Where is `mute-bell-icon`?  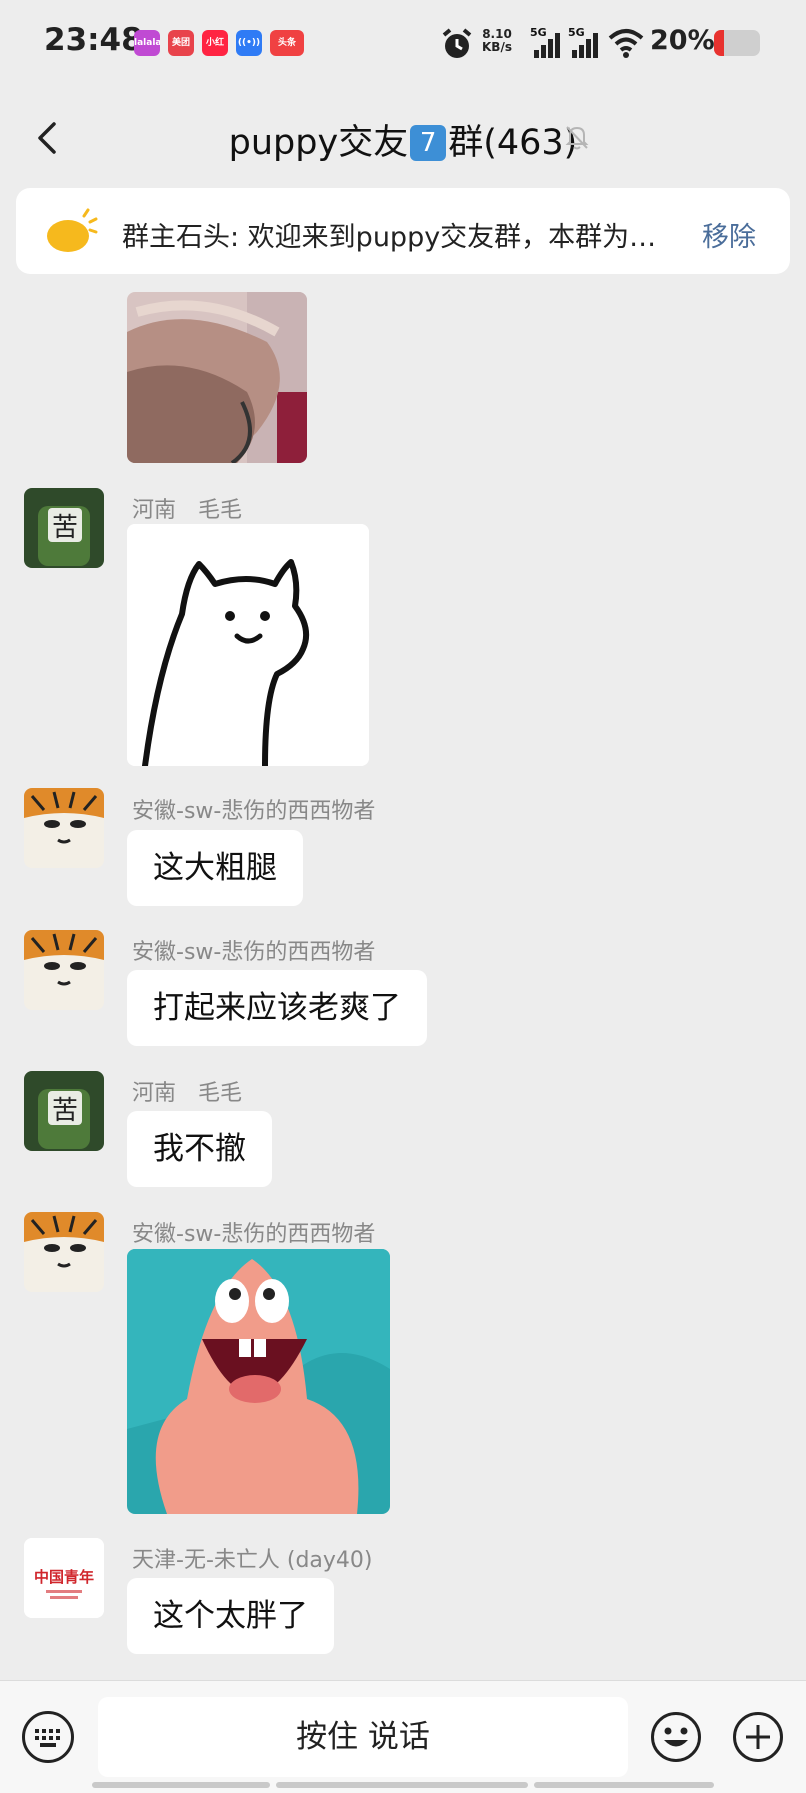 mute-bell-icon is located at coordinates (577, 138).